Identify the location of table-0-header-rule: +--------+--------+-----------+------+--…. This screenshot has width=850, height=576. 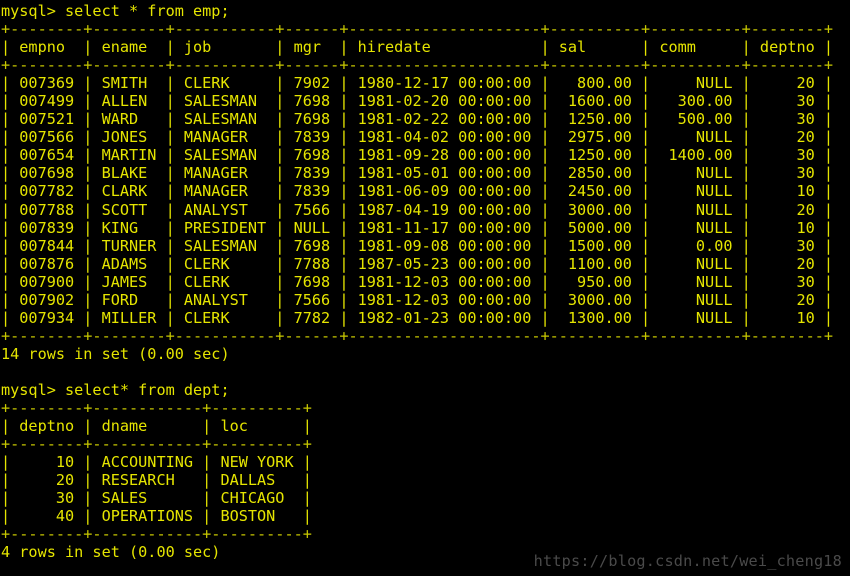
(417, 65).